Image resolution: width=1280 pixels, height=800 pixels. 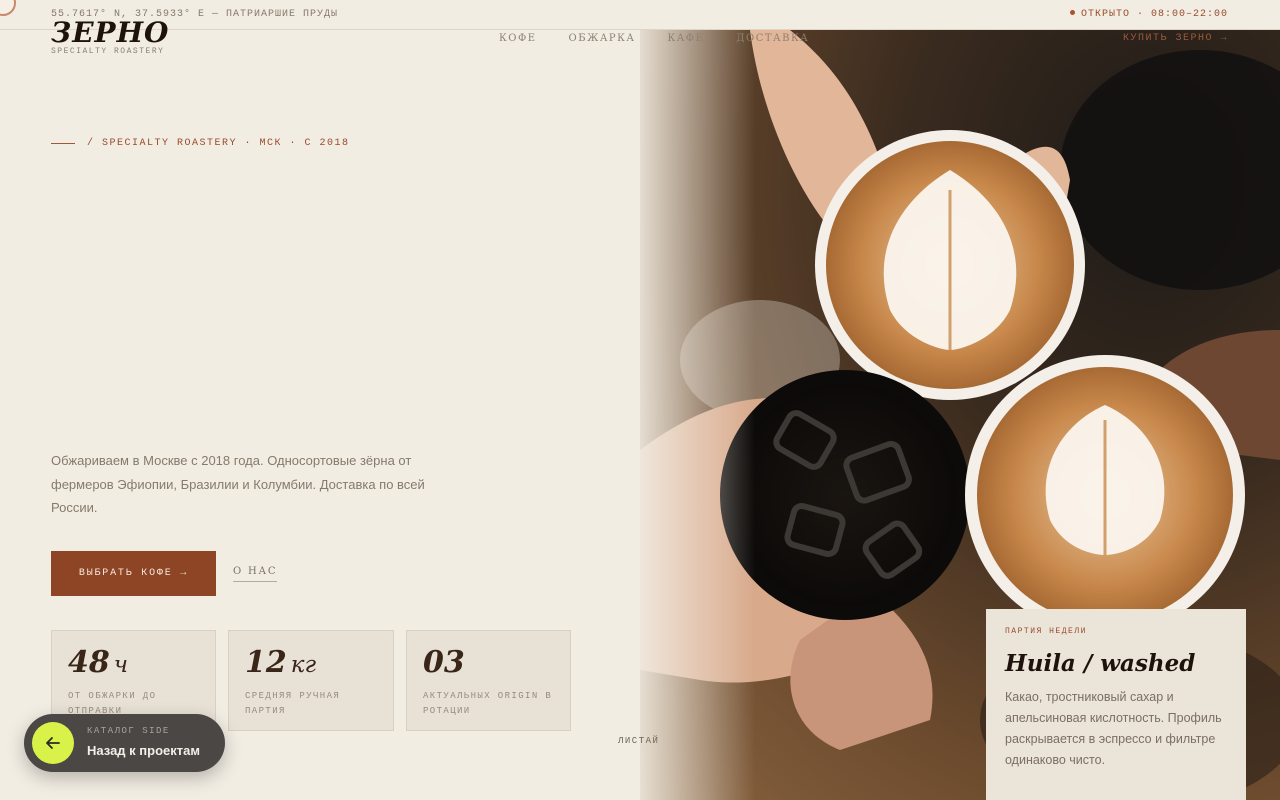 I want to click on nav-item-cafe: КАФЕ, so click(x=685, y=38).